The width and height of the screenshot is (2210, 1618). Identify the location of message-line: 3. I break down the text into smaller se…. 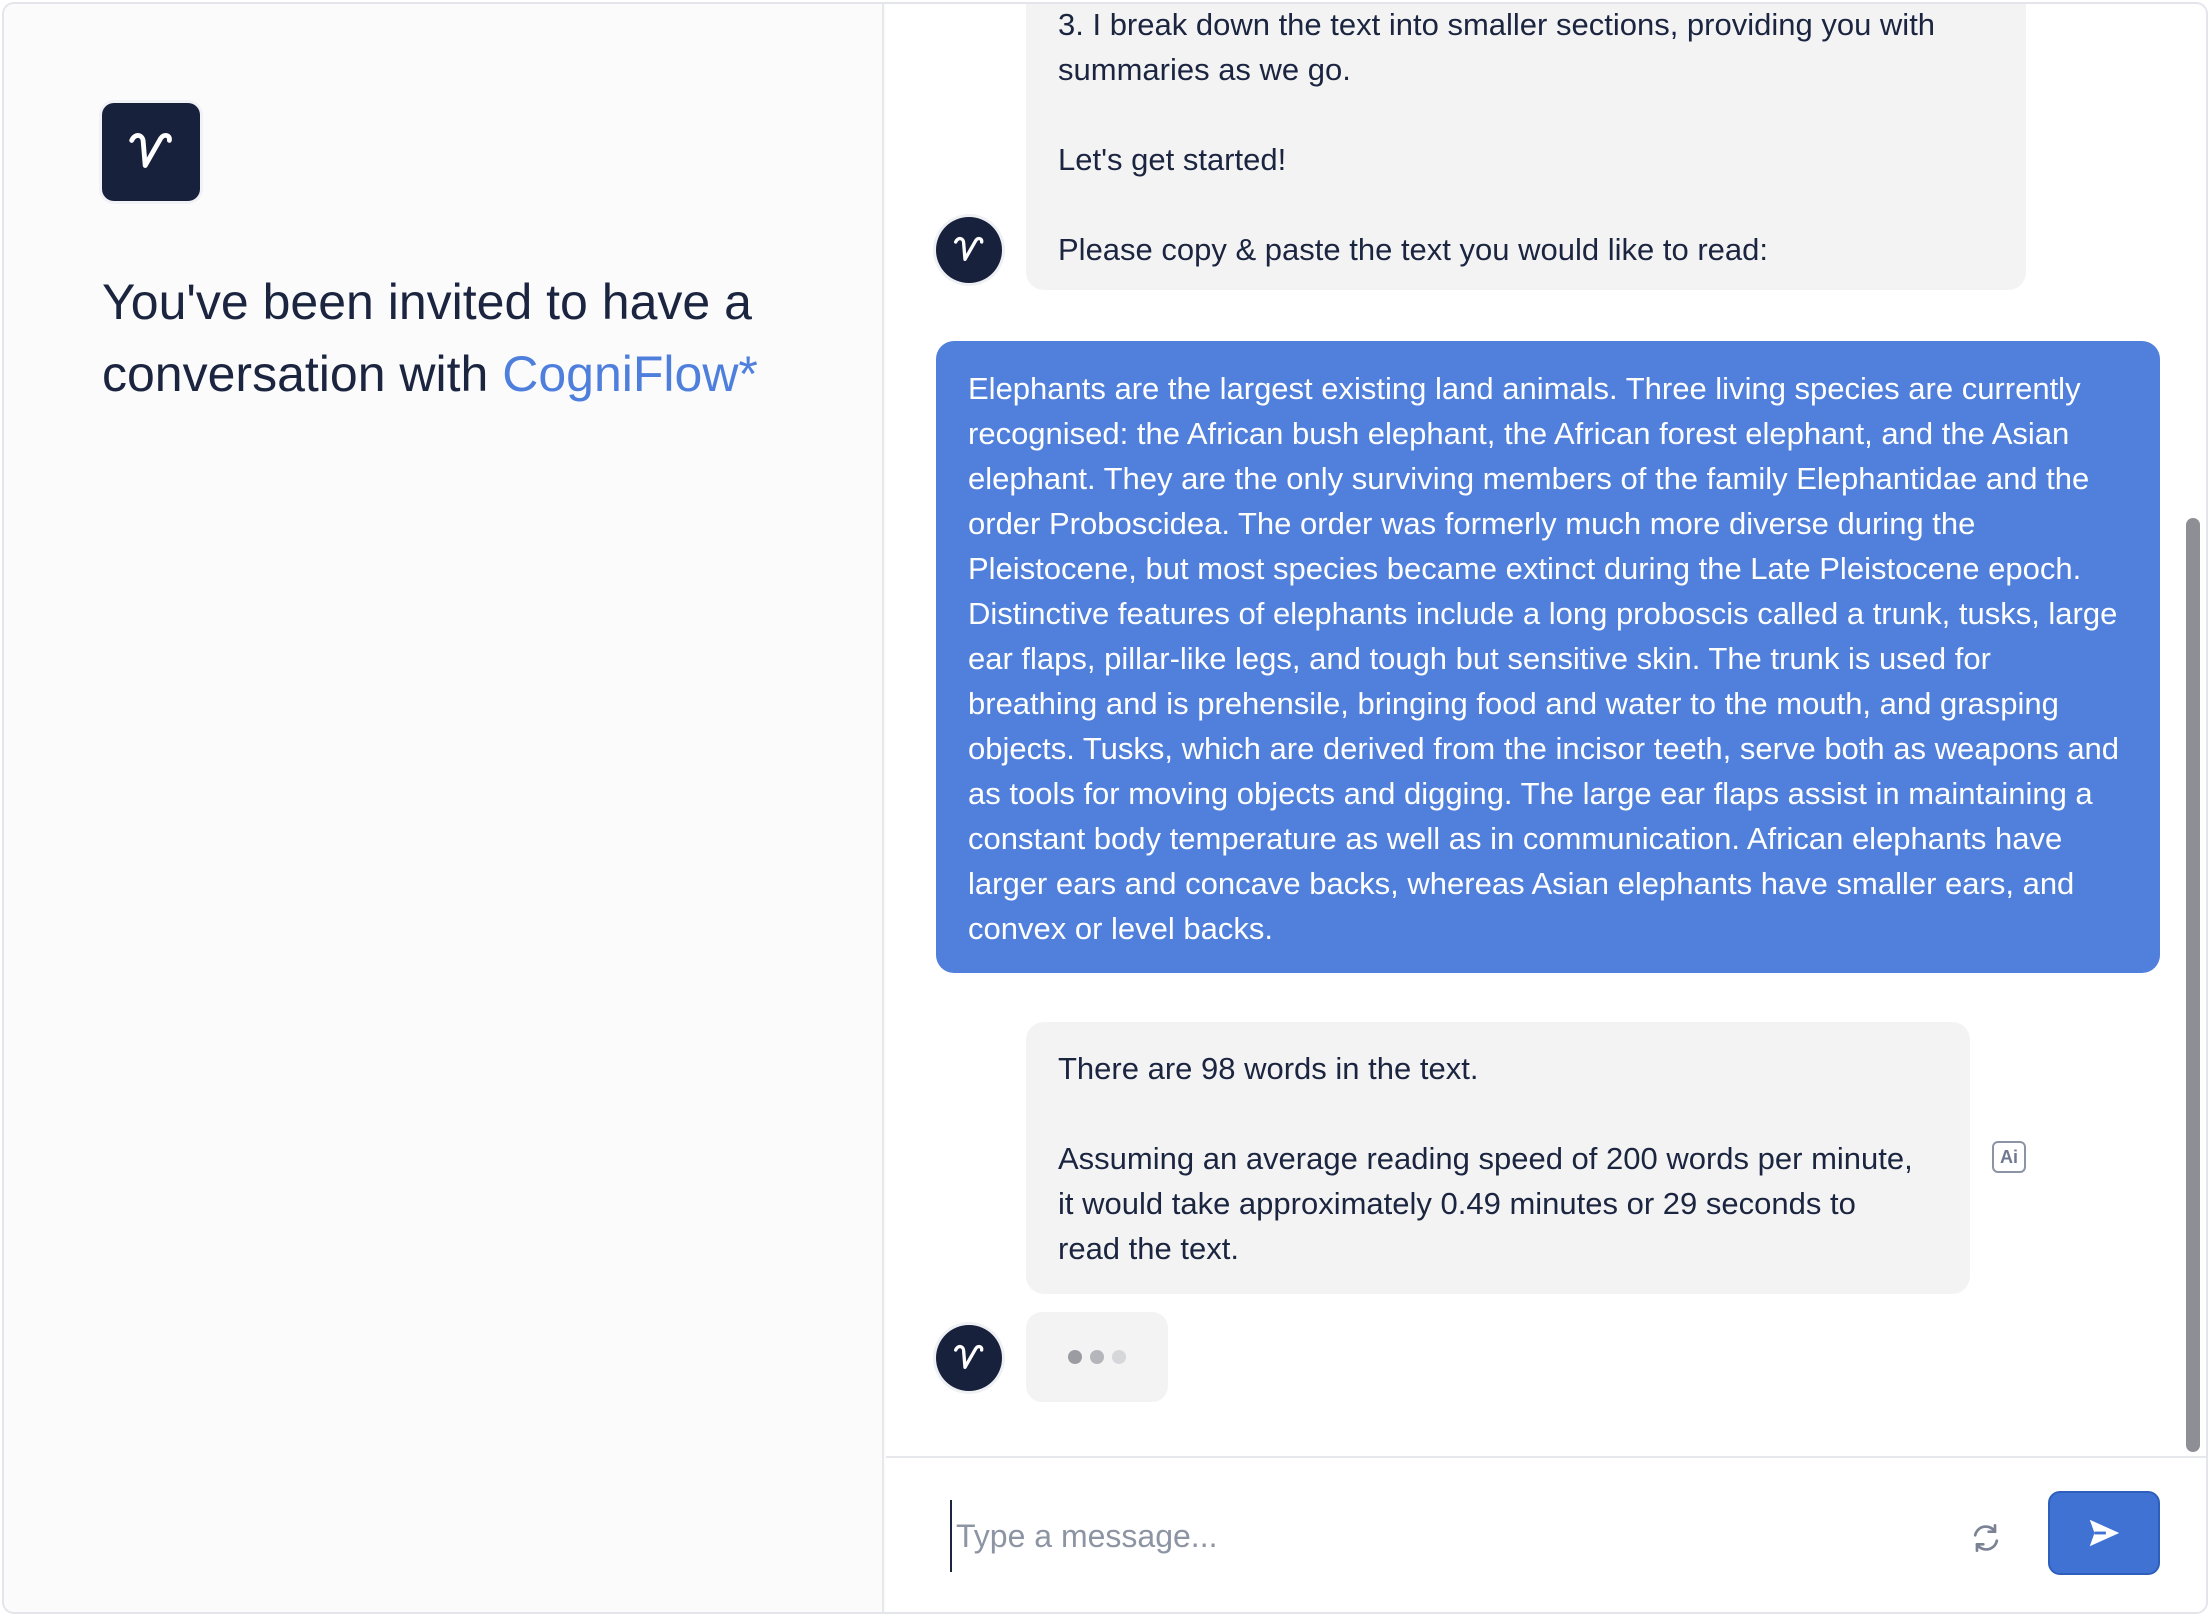
(1497, 24).